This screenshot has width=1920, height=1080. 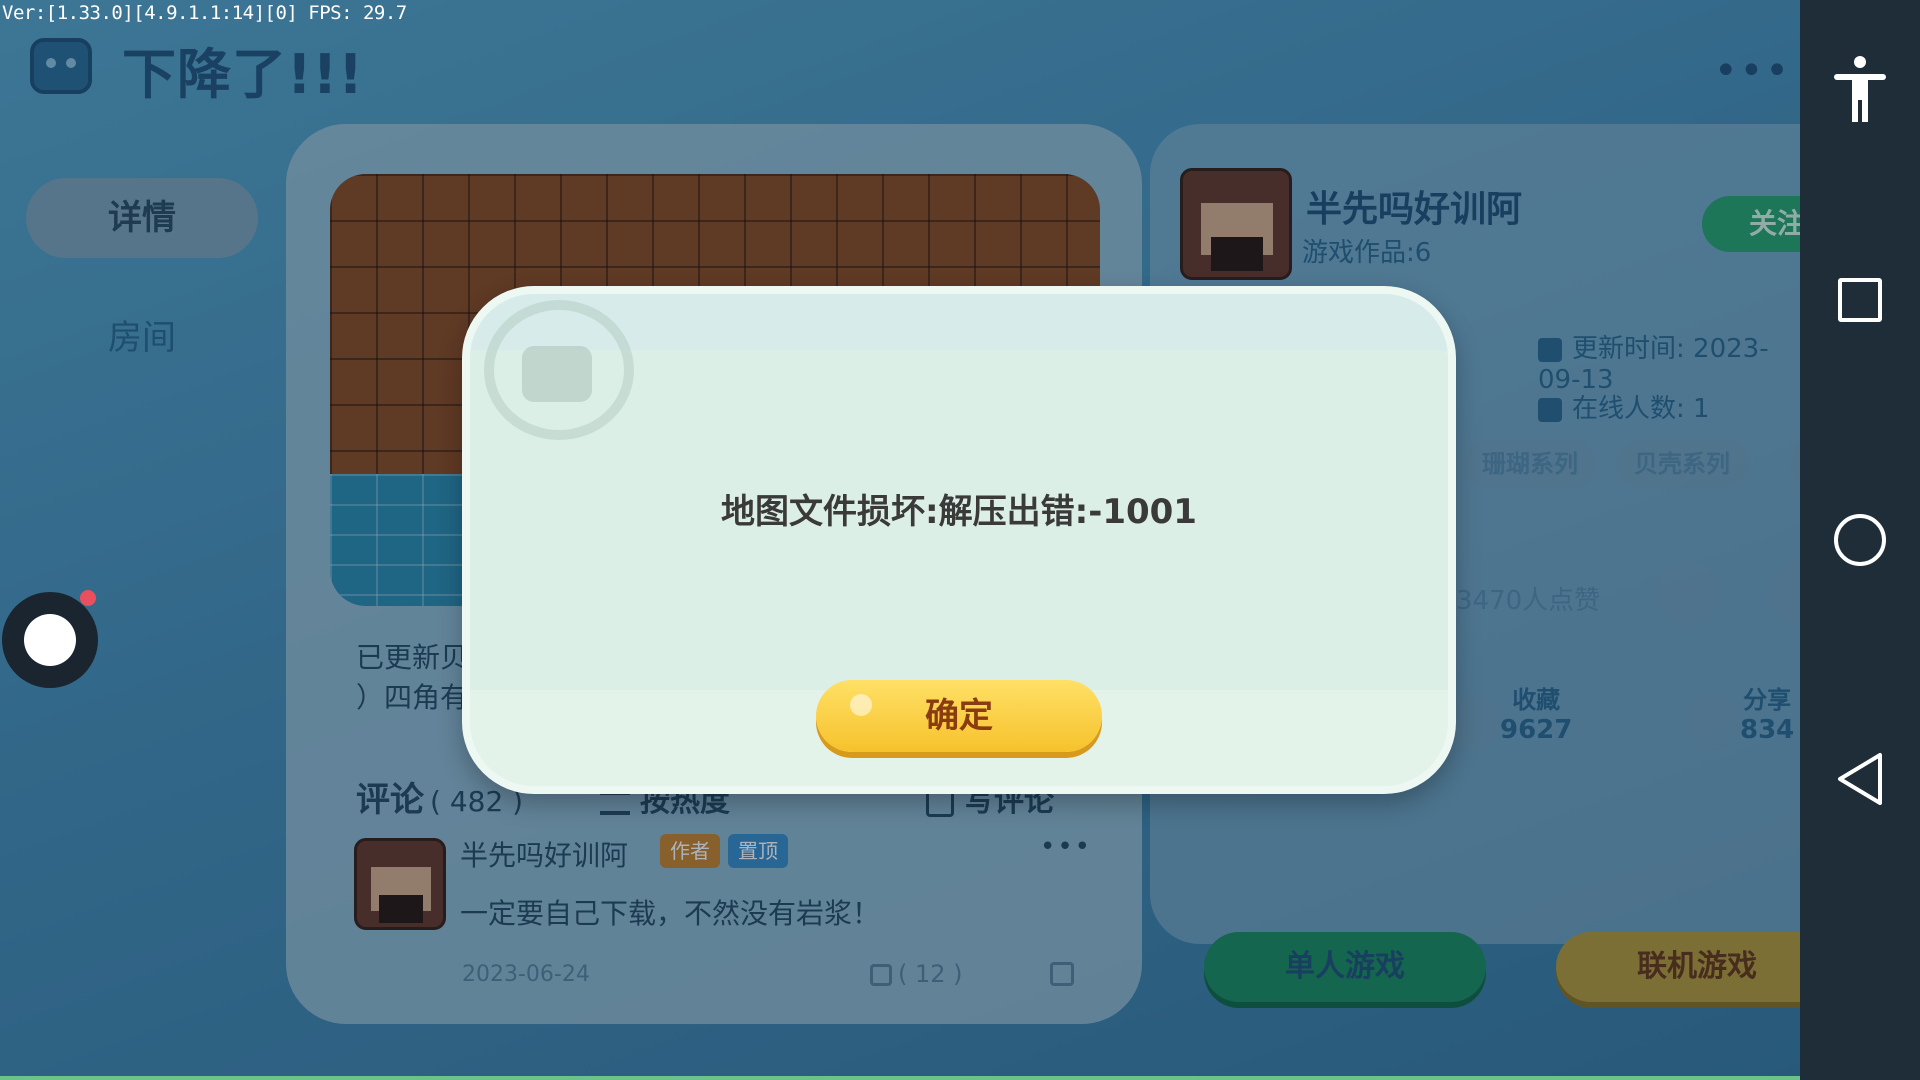 I want to click on home-circle-icon, so click(x=1860, y=540).